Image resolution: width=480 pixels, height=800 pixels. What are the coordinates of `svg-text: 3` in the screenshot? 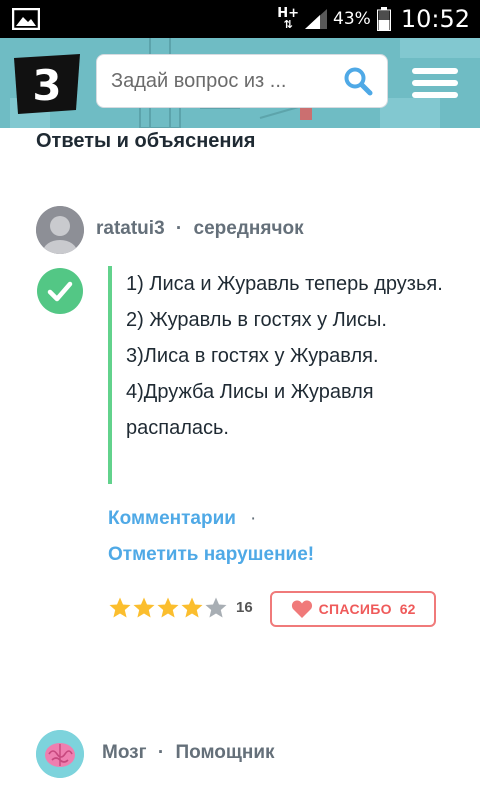 It's located at (46, 85).